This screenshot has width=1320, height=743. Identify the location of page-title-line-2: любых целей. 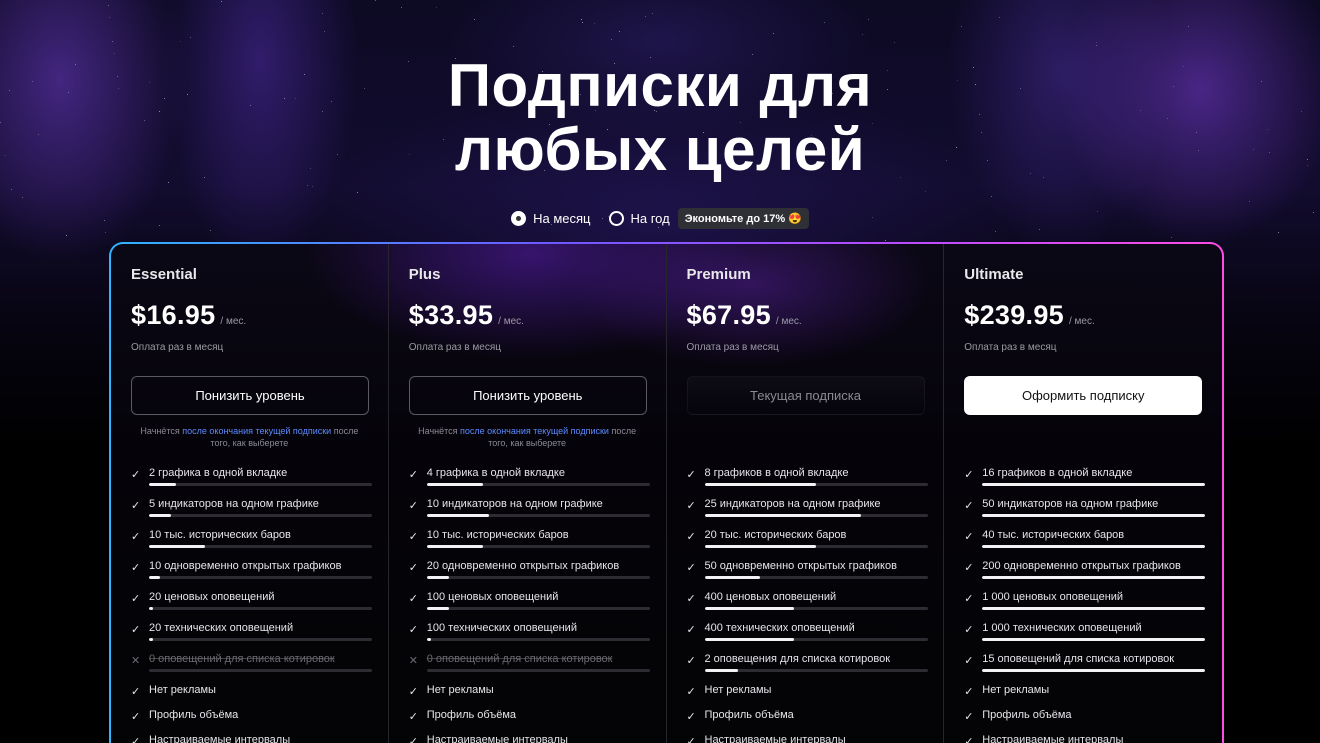
(660, 149).